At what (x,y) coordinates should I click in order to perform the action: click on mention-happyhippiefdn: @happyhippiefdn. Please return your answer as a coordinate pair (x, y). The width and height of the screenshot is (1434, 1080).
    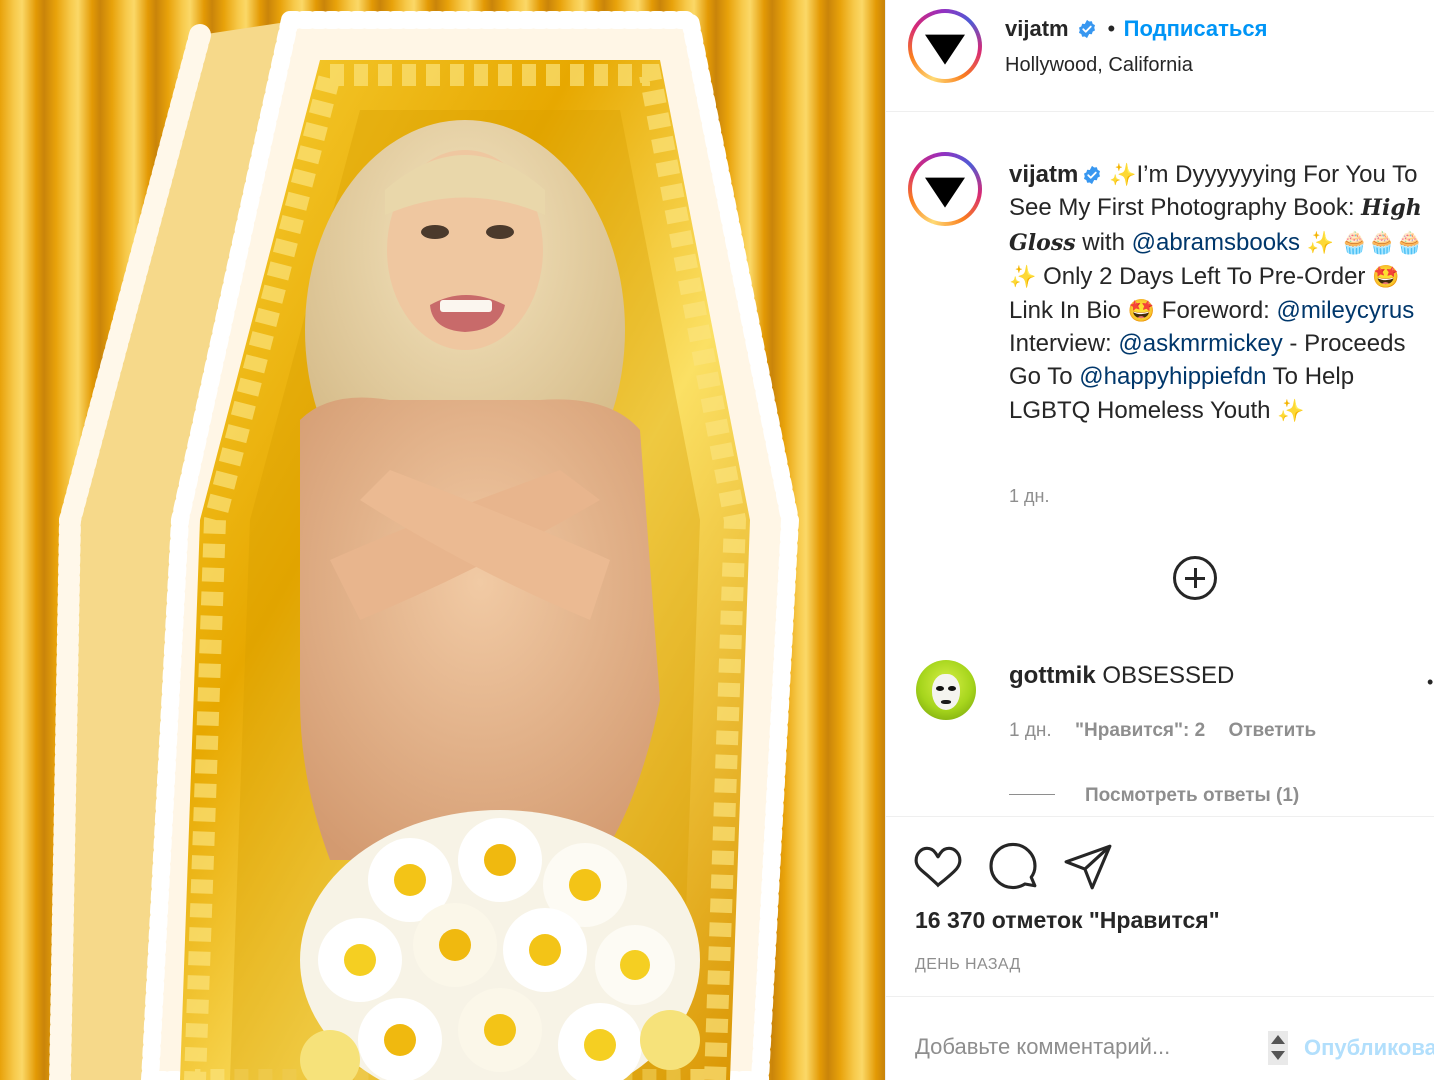
    Looking at the image, I should click on (1172, 376).